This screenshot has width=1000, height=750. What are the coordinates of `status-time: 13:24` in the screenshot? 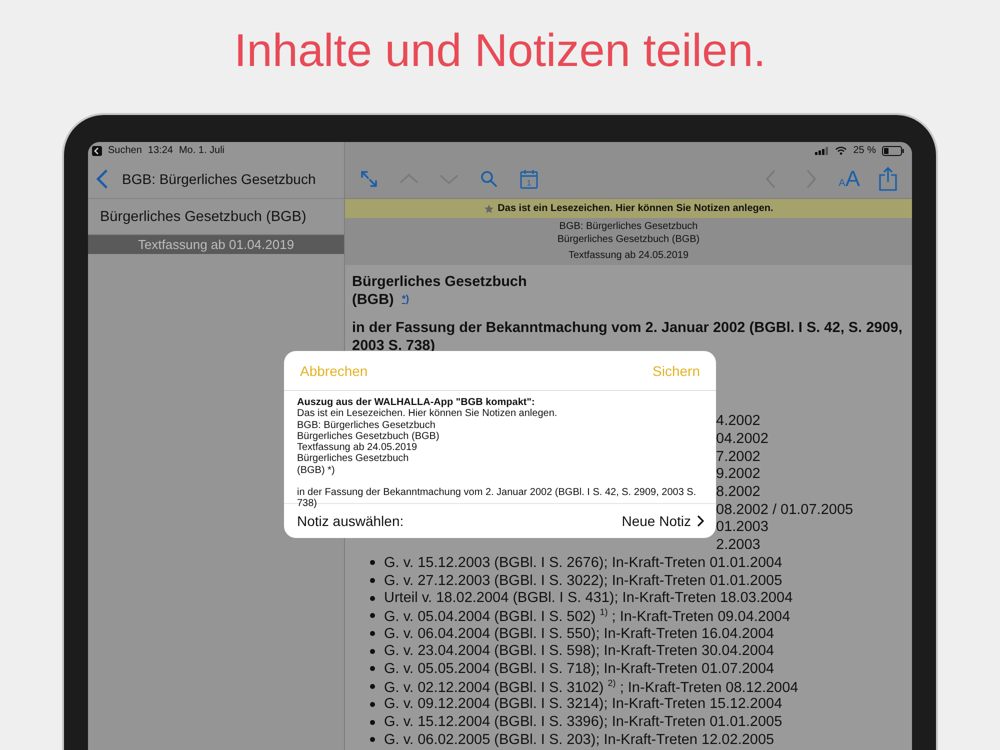 It's located at (160, 150).